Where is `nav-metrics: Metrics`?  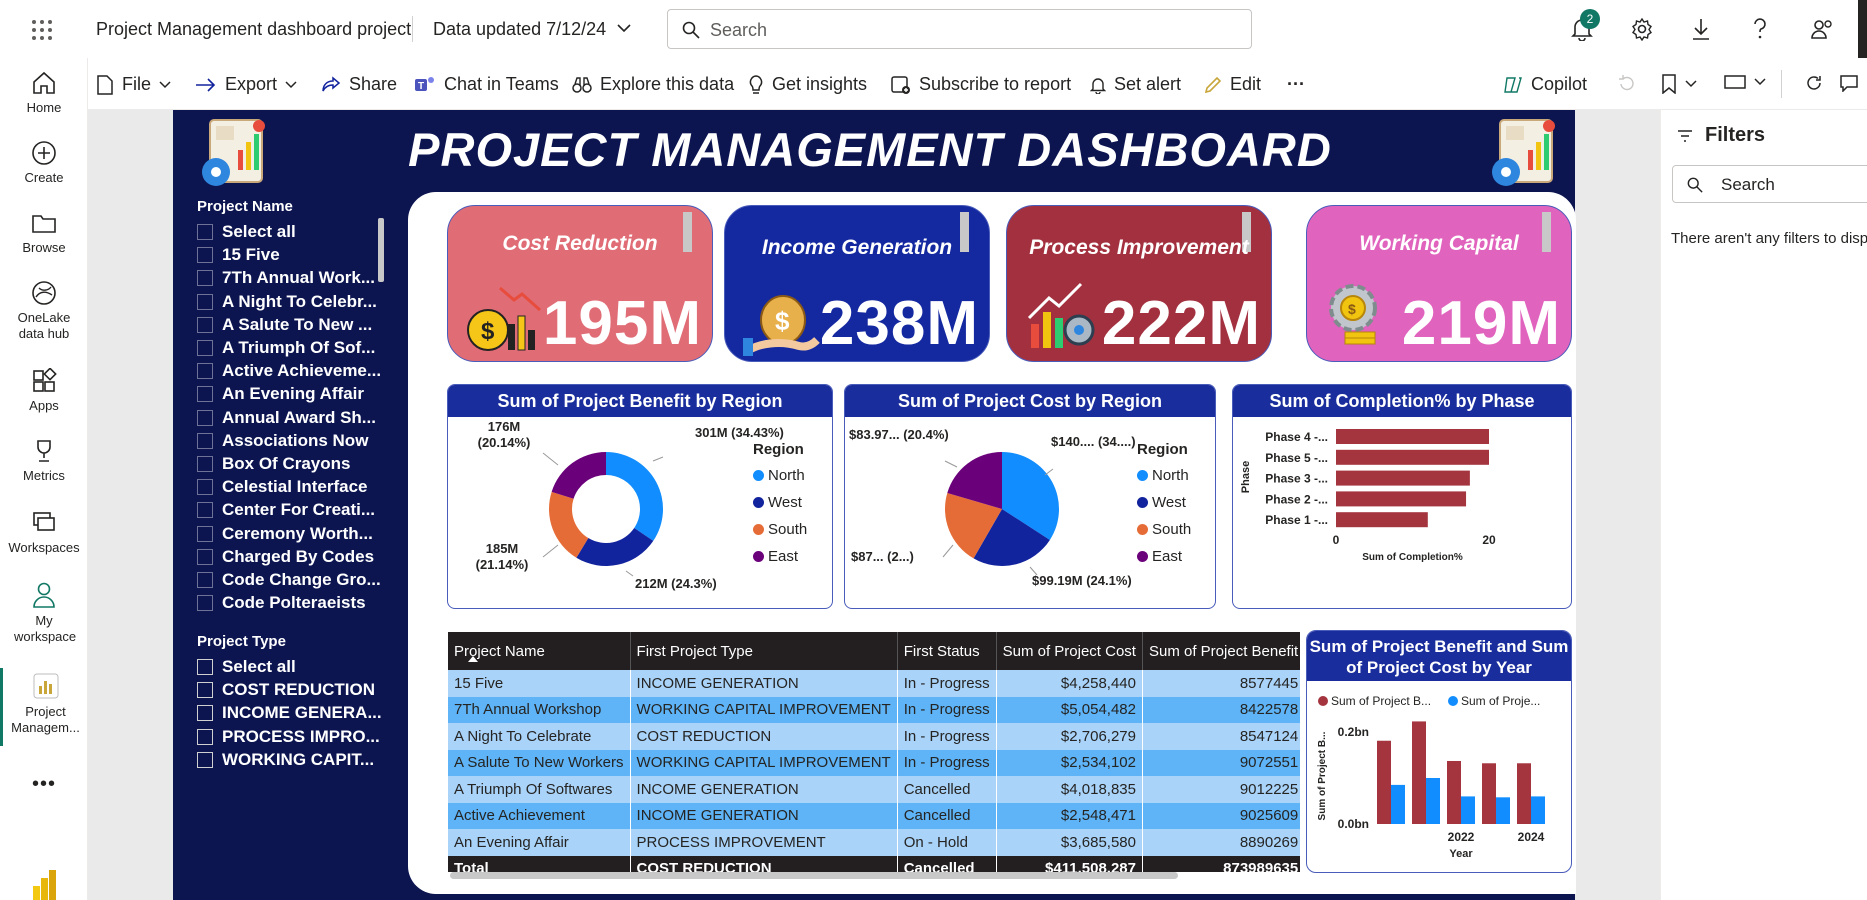 nav-metrics: Metrics is located at coordinates (44, 460).